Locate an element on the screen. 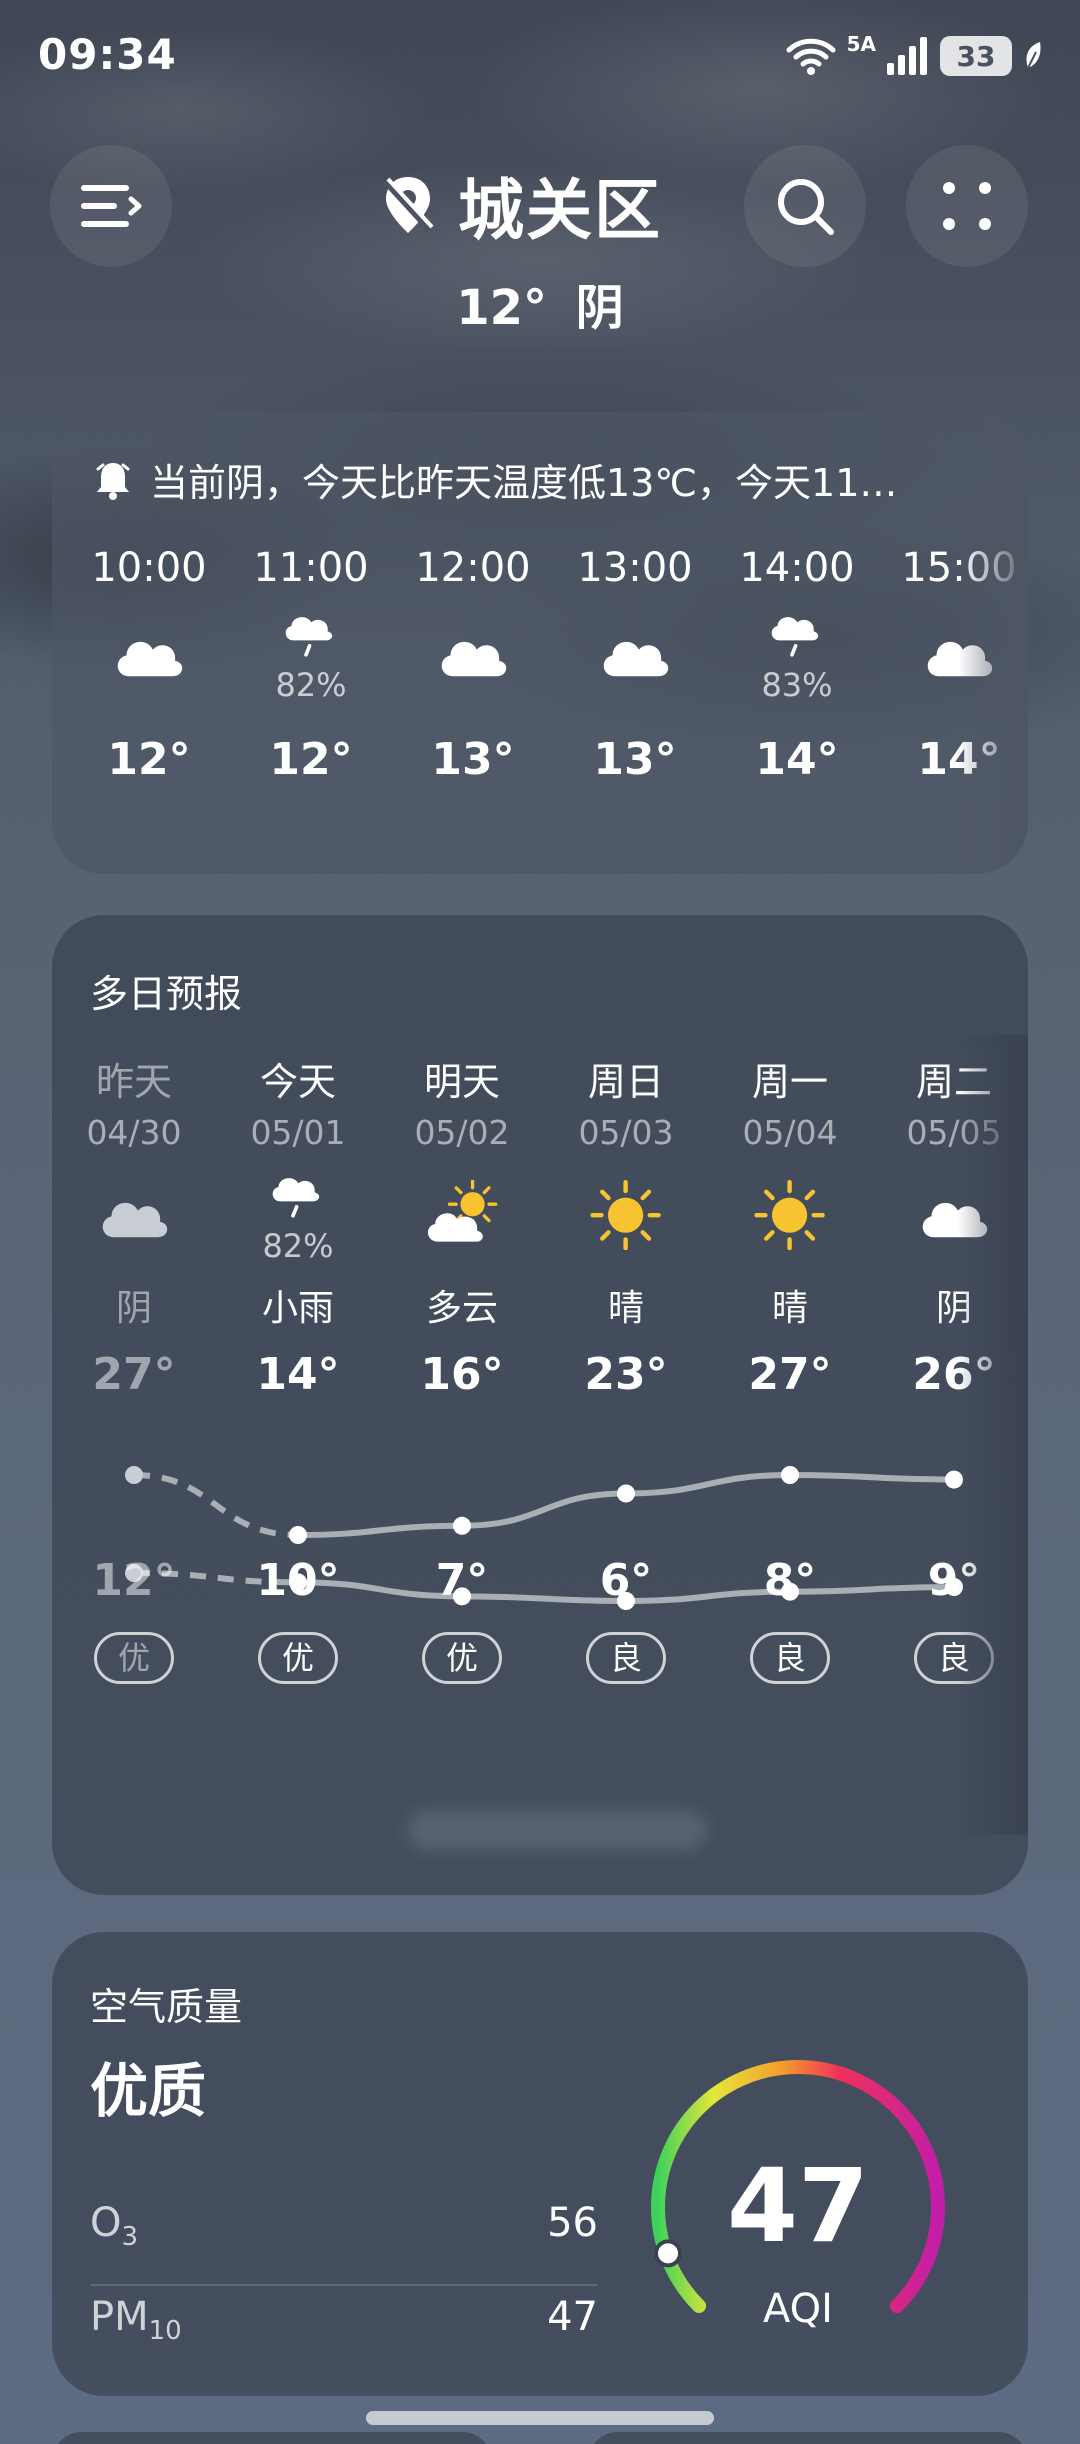 This screenshot has width=1080, height=2444. aqi-value: 47 is located at coordinates (798, 2206).